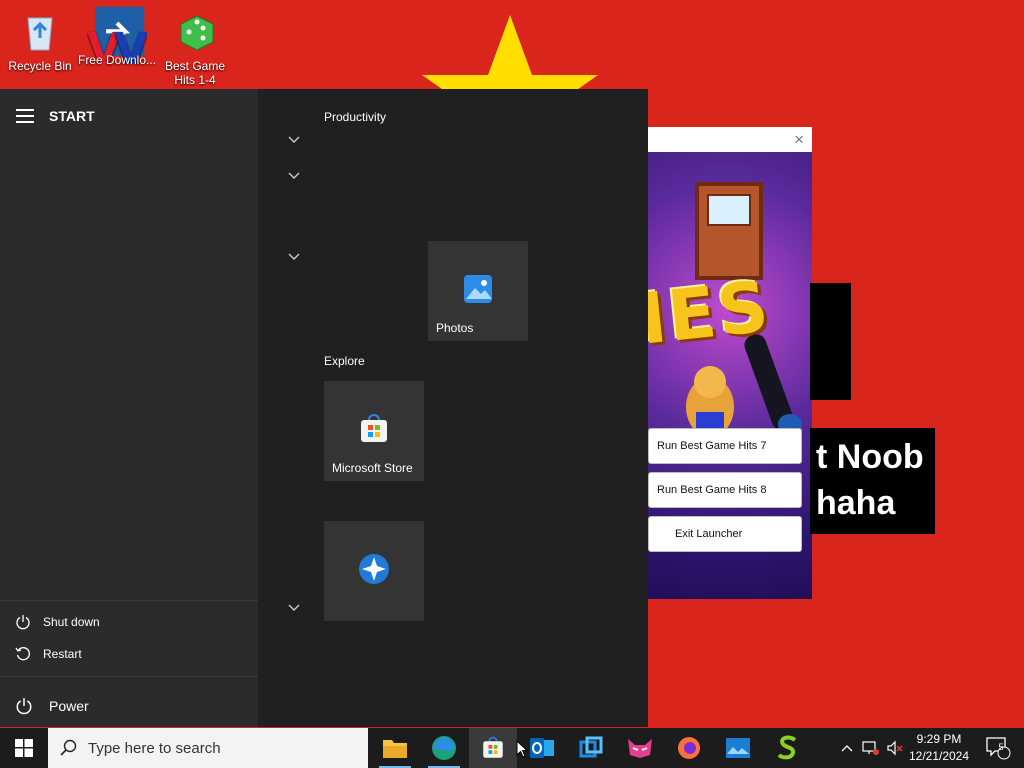  I want to click on network-icon, so click(870, 748).